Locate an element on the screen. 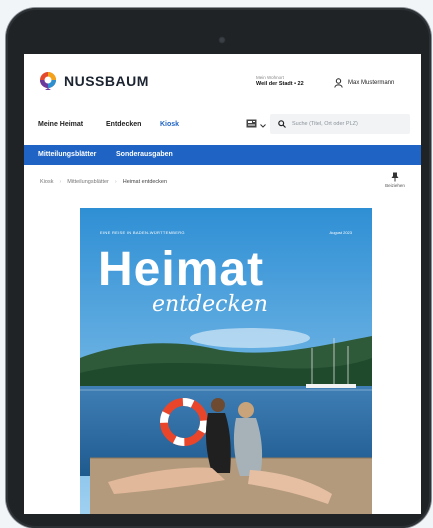 The width and height of the screenshot is (433, 528). newspaper-icon is located at coordinates (251, 124).